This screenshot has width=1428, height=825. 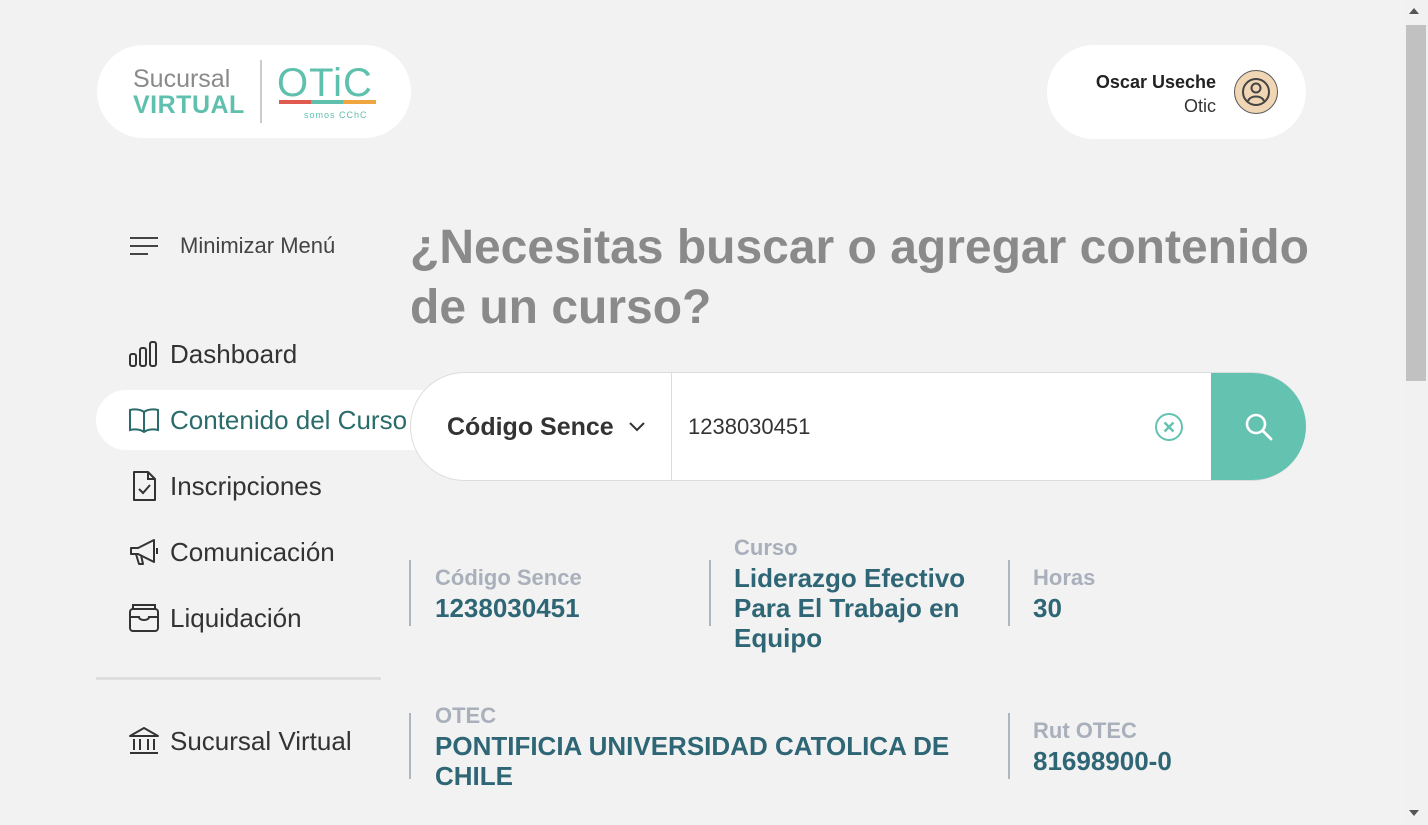 I want to click on otec-value: PONTIFICIA UNIVERSIDAD CATOLICA DE CHILE, so click(x=692, y=761).